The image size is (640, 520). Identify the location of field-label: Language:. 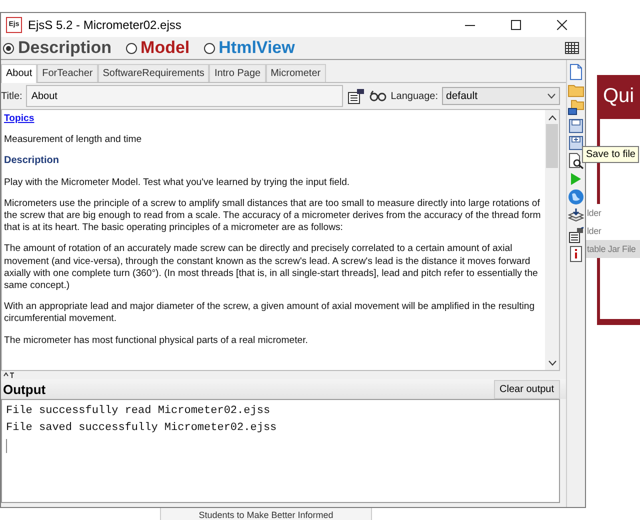
(414, 96).